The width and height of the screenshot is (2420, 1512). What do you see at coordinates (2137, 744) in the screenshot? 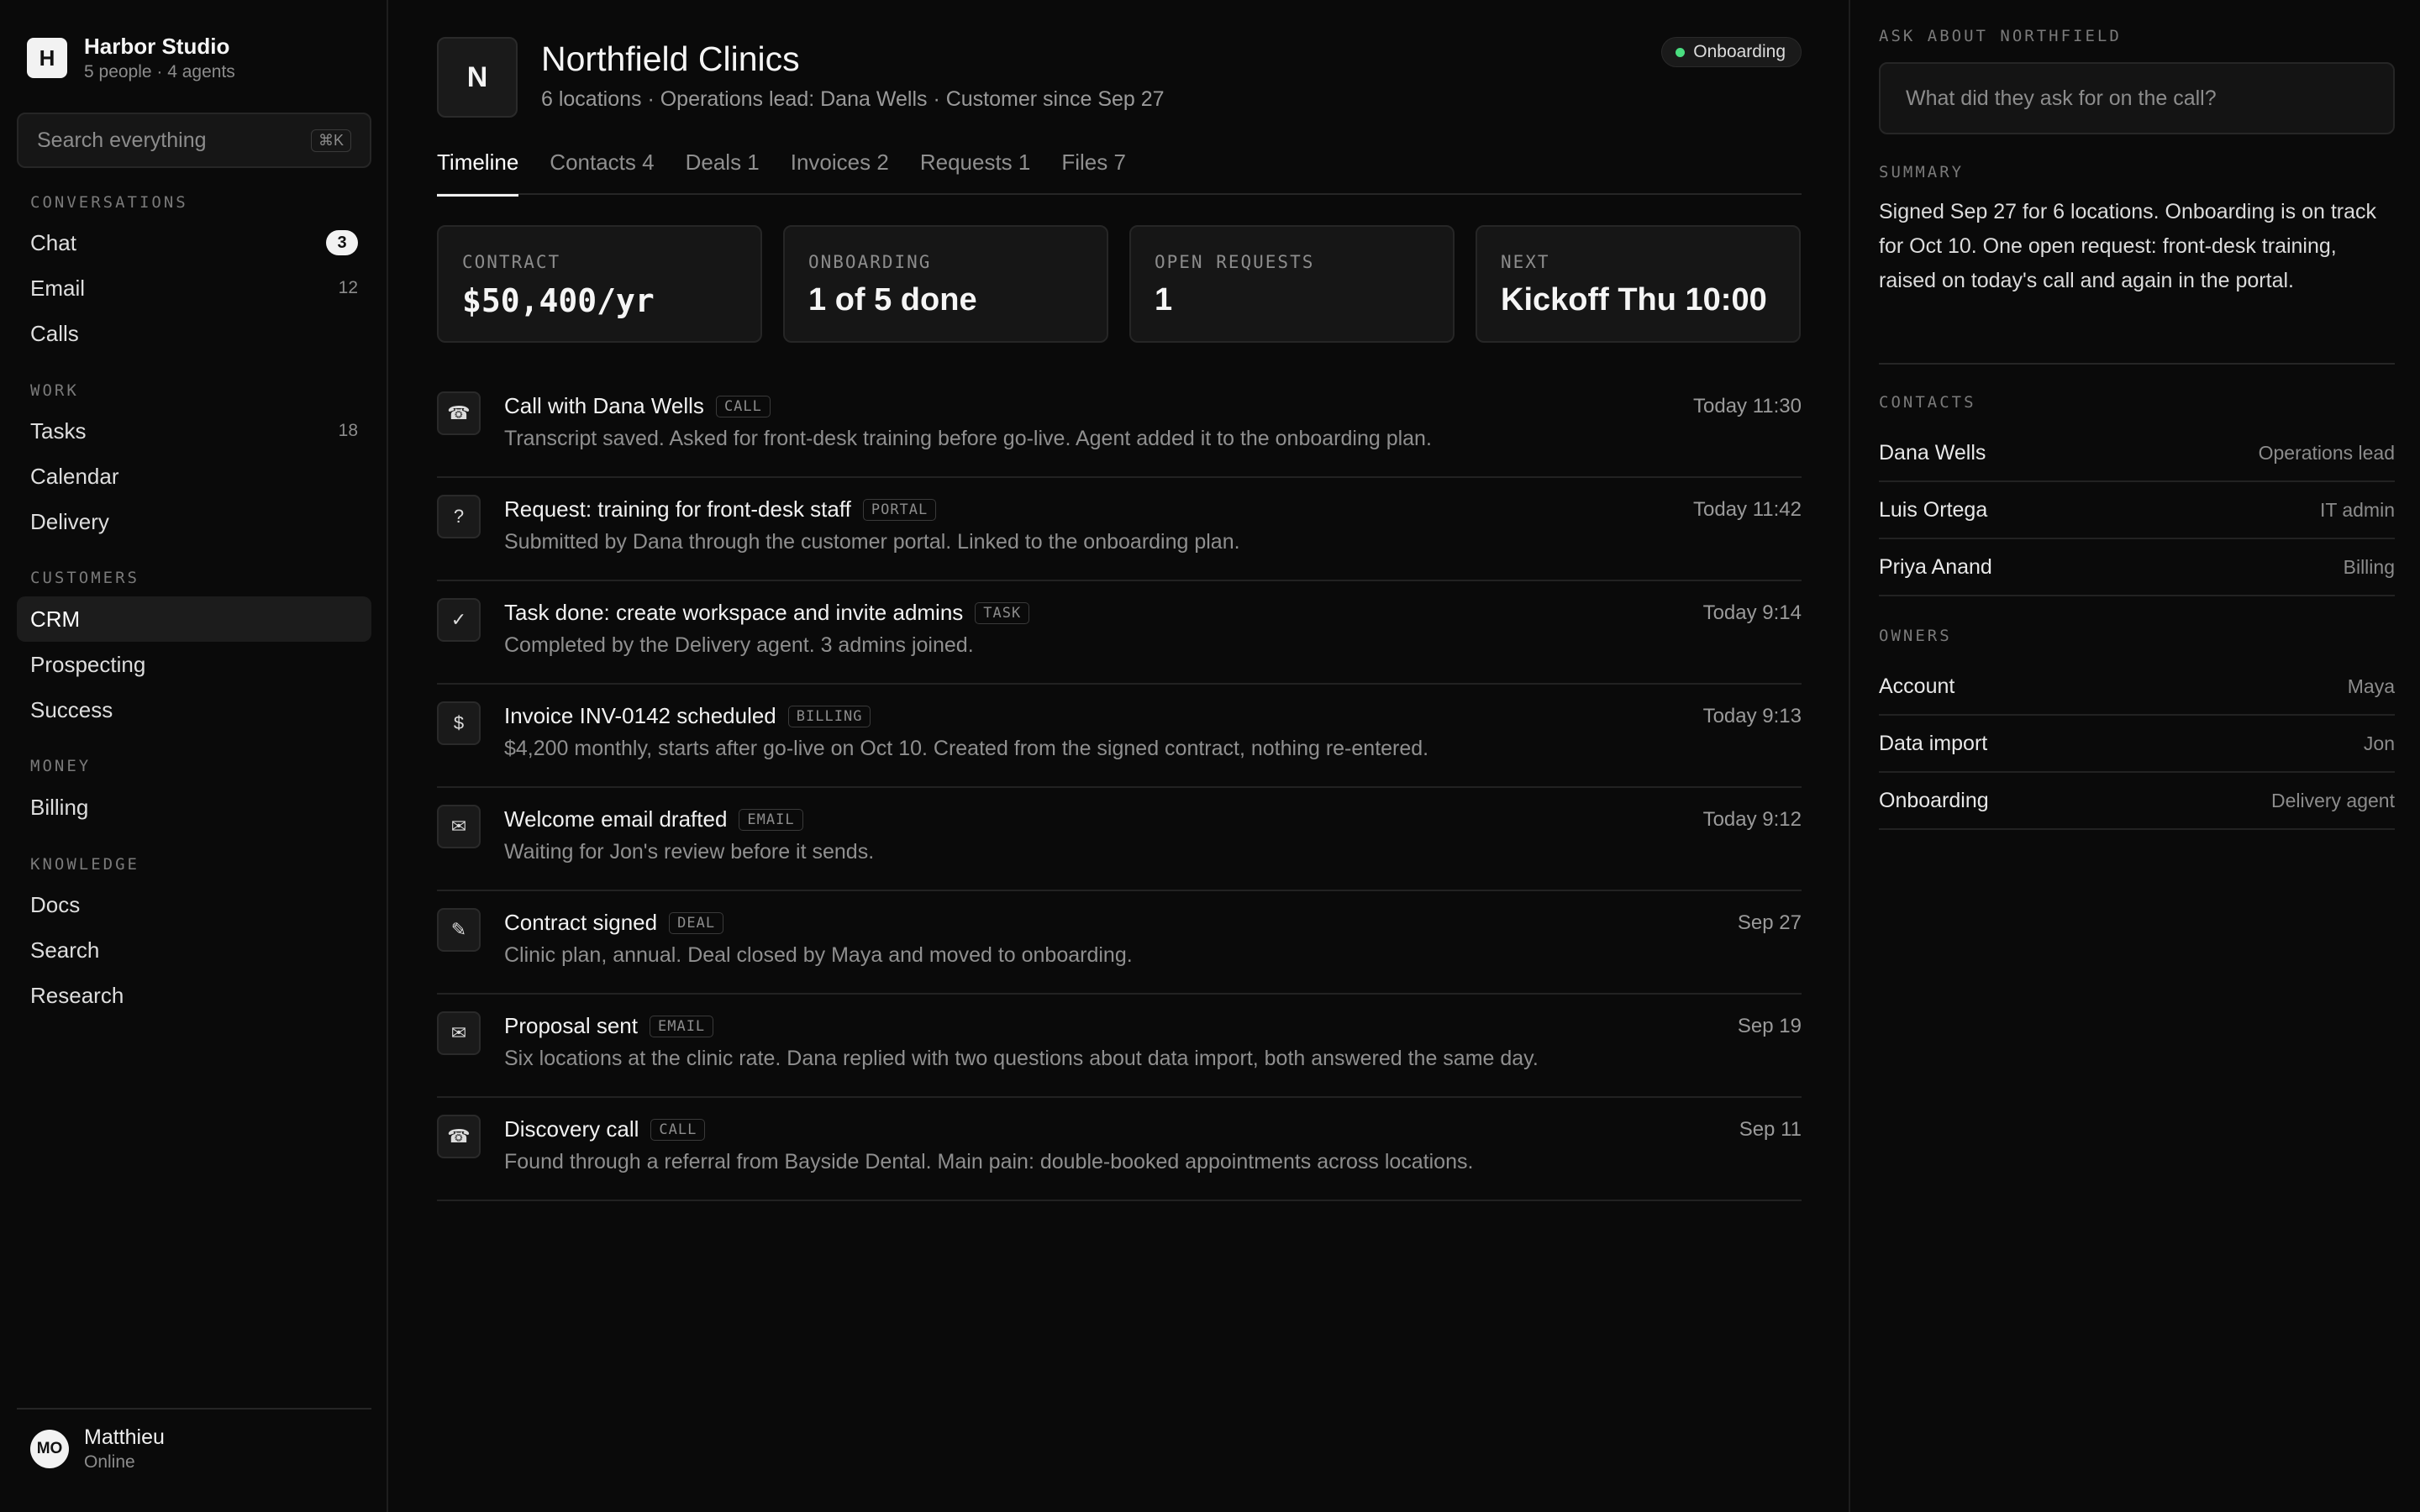
I see `owner-row: Data import Jon` at bounding box center [2137, 744].